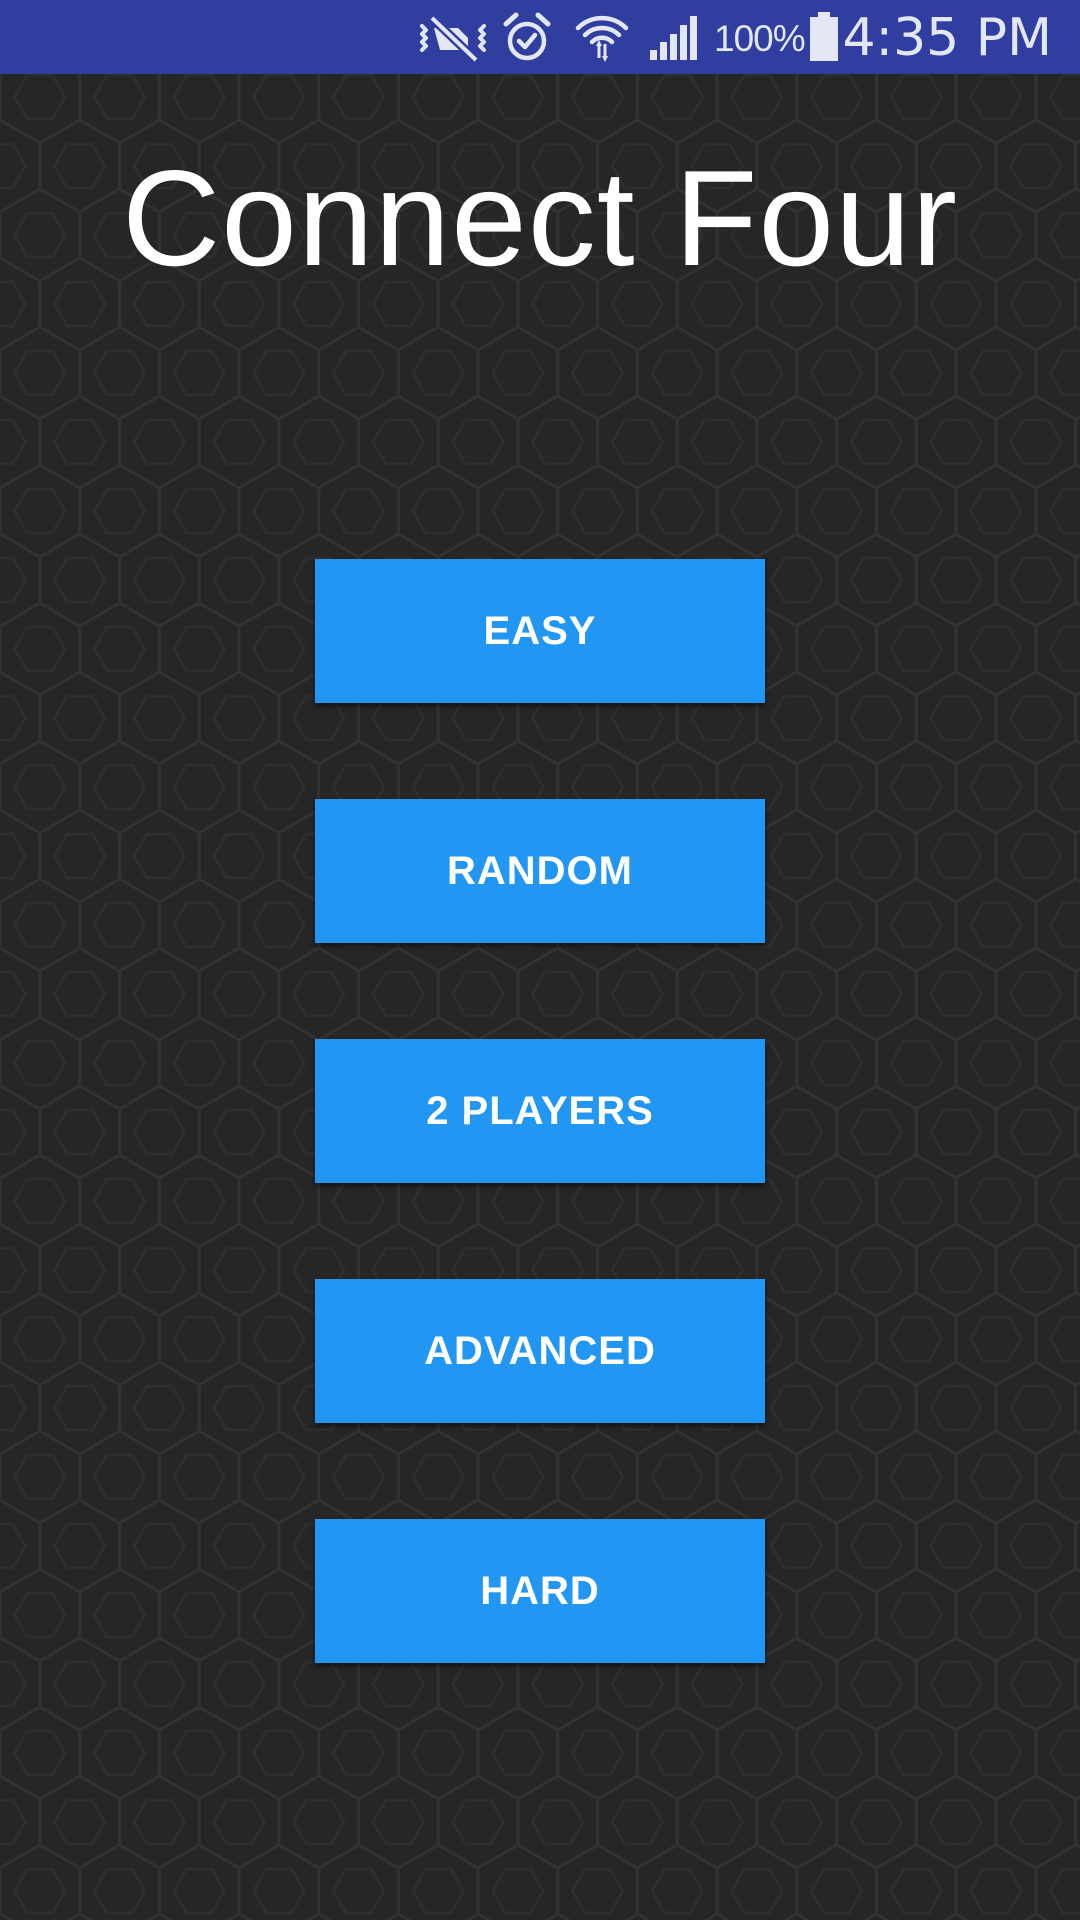  I want to click on app-title: Connect Four, so click(540, 218).